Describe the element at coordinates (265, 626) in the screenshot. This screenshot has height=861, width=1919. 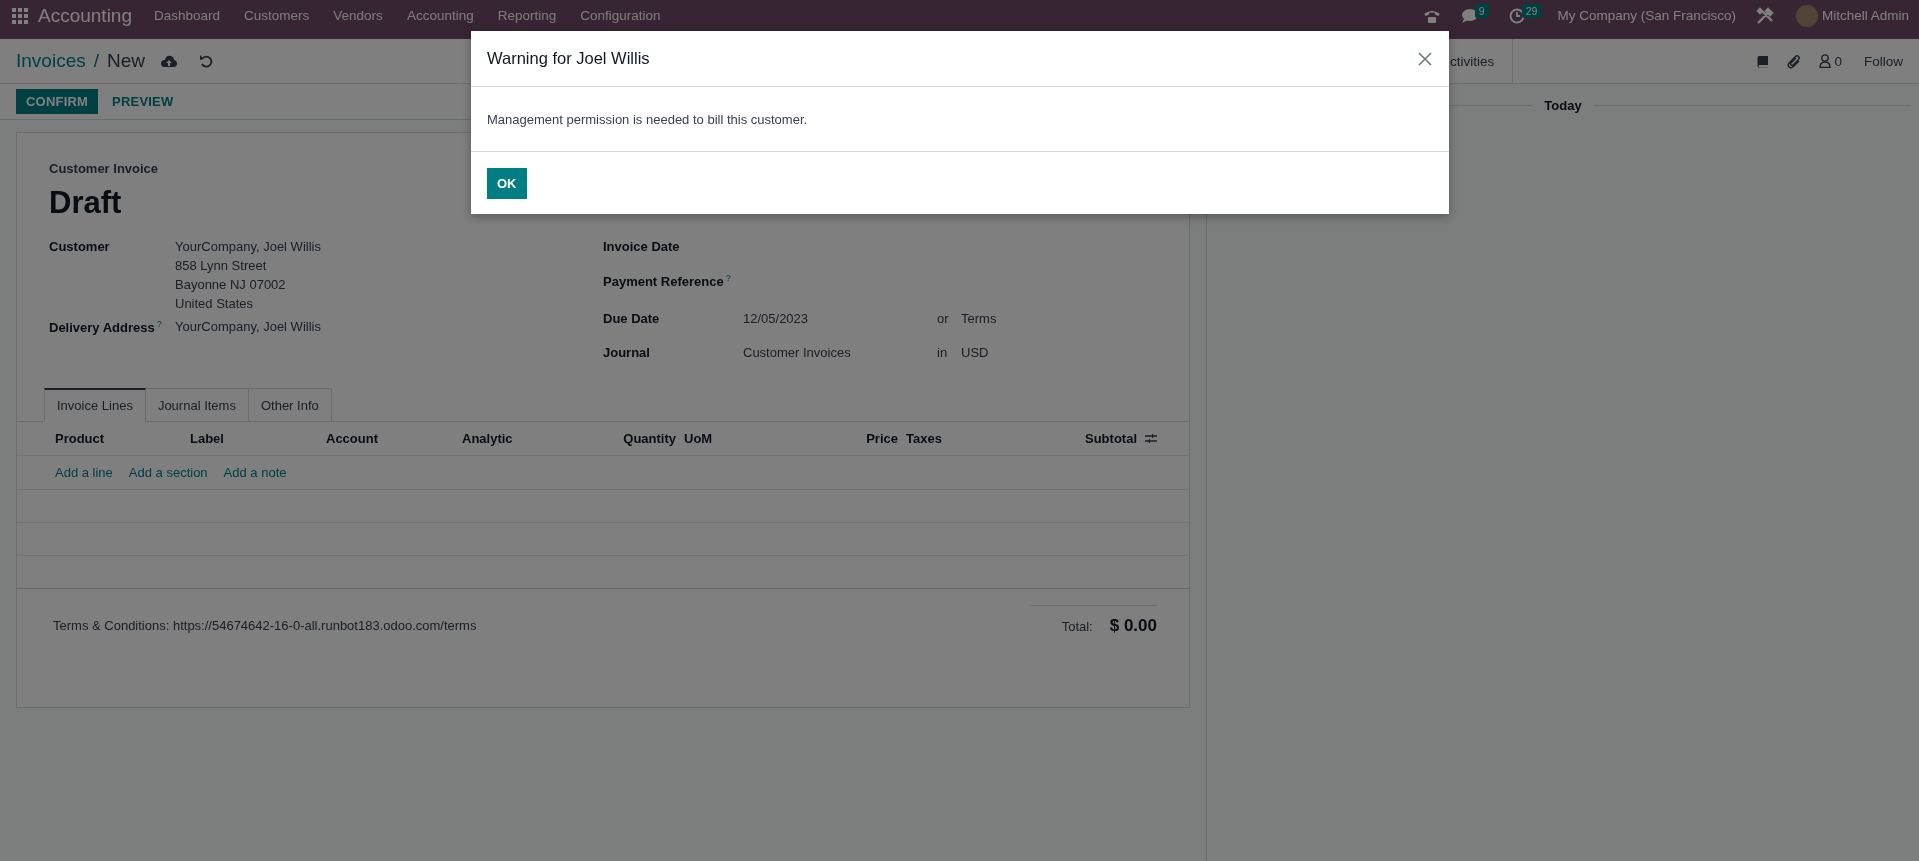
I see `terms-text: Terms & Conditions: https://54674642-16-0-all.runbot183.odoo.com/terms` at that location.